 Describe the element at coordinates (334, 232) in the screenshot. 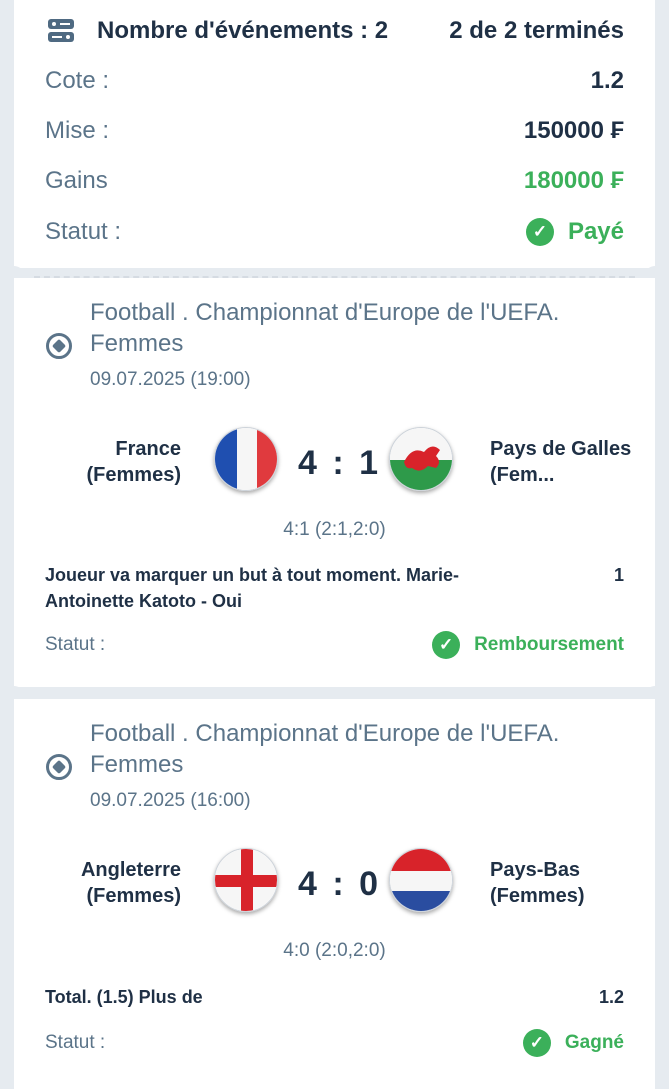

I see `bet-status-row: Statut : ✓ Payé` at that location.